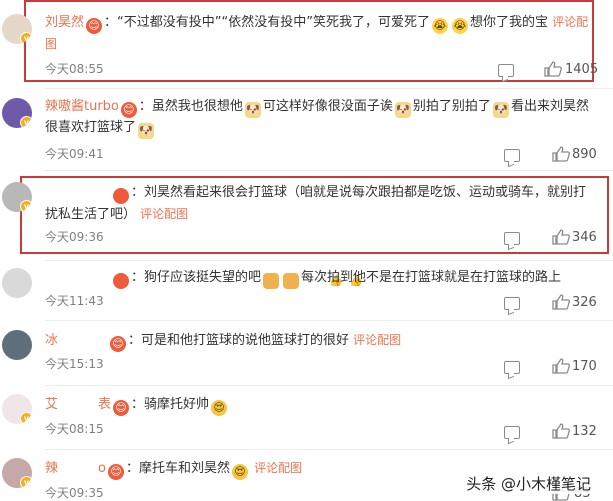 This screenshot has height=501, width=613. What do you see at coordinates (584, 366) in the screenshot?
I see `like-count: 170` at bounding box center [584, 366].